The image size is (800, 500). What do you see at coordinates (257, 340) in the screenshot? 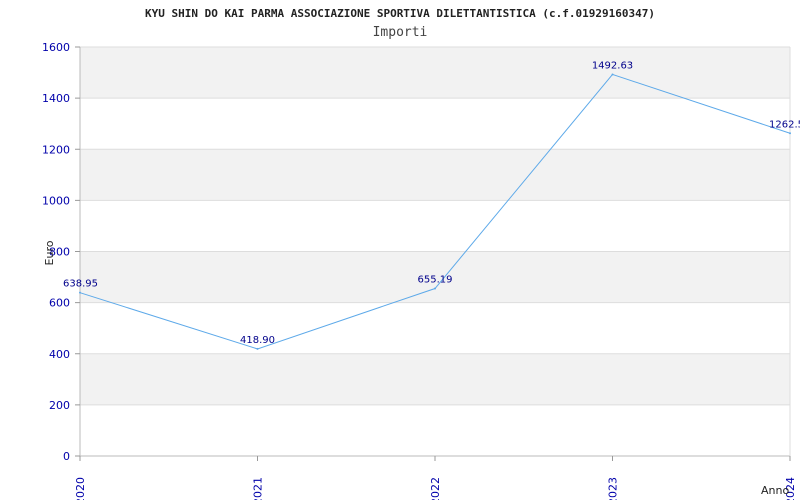
I see `data-label: 418.90` at bounding box center [257, 340].